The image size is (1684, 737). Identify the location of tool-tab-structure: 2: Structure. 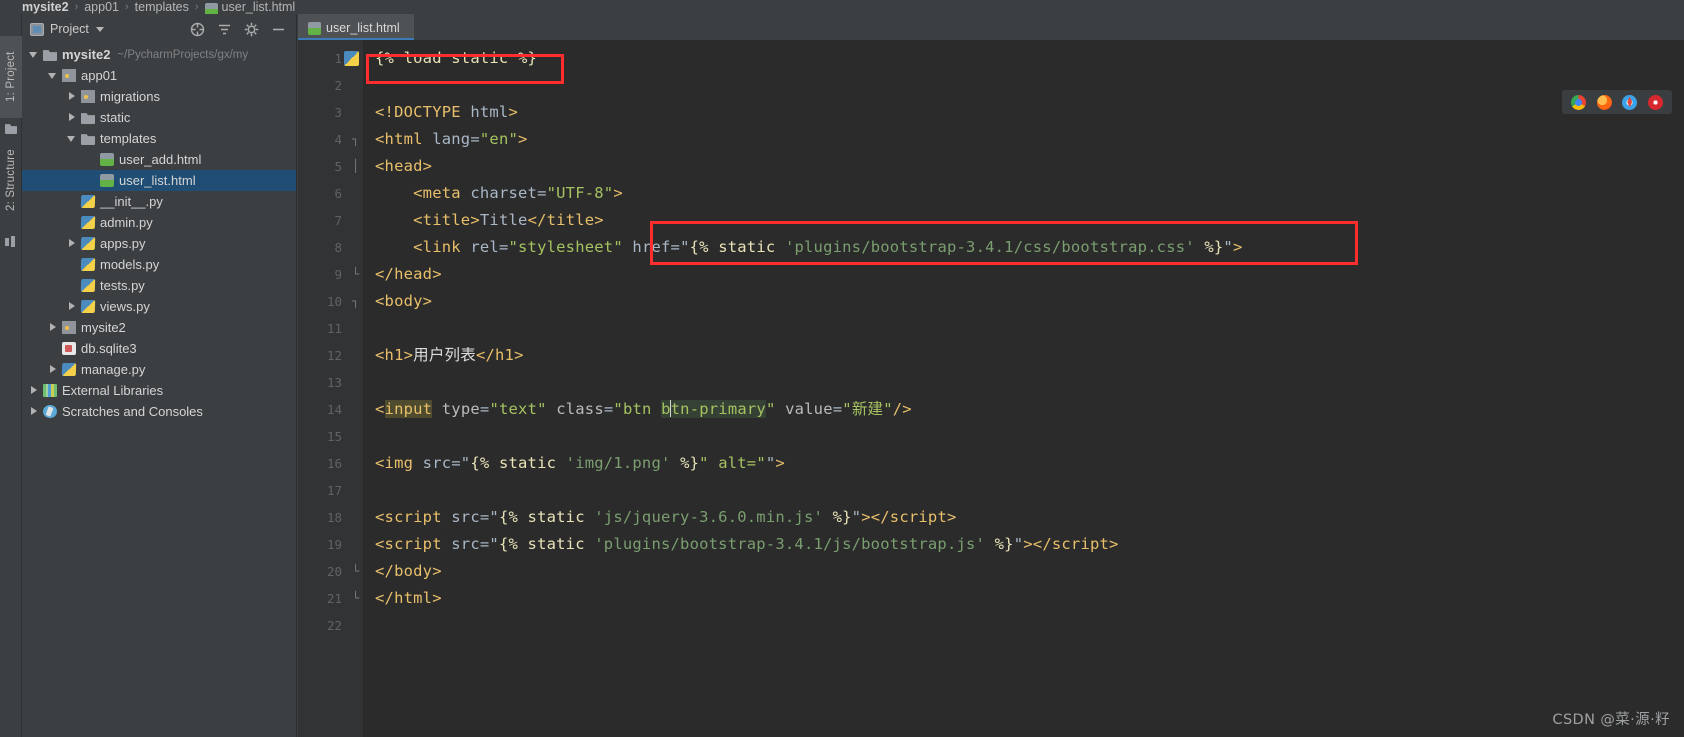
(11, 180).